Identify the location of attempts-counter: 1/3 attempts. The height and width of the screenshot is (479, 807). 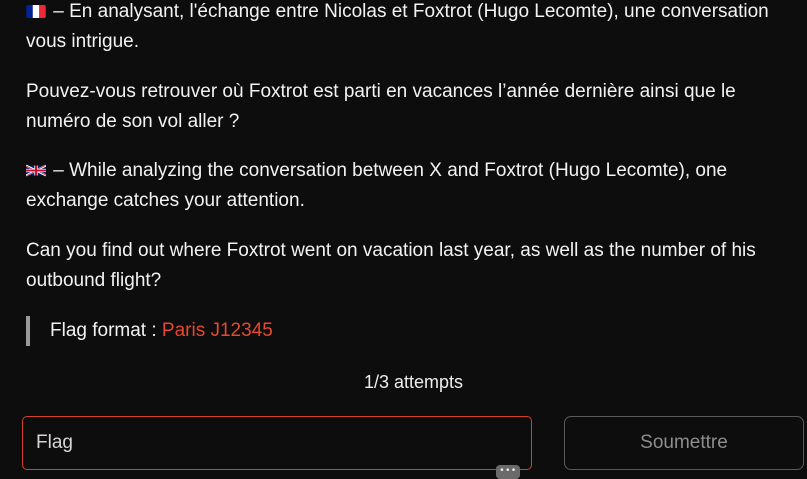
(413, 382).